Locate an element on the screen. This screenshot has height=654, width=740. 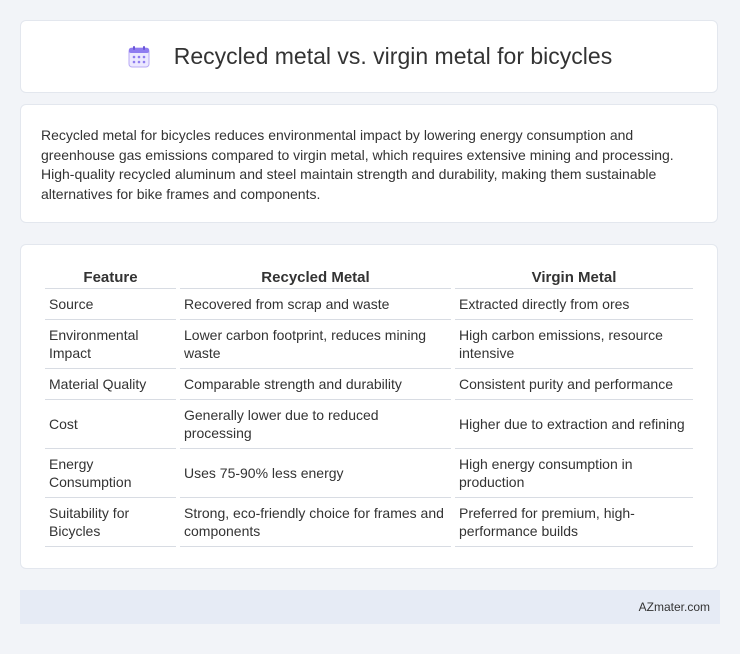
calendar-icon is located at coordinates (139, 56).